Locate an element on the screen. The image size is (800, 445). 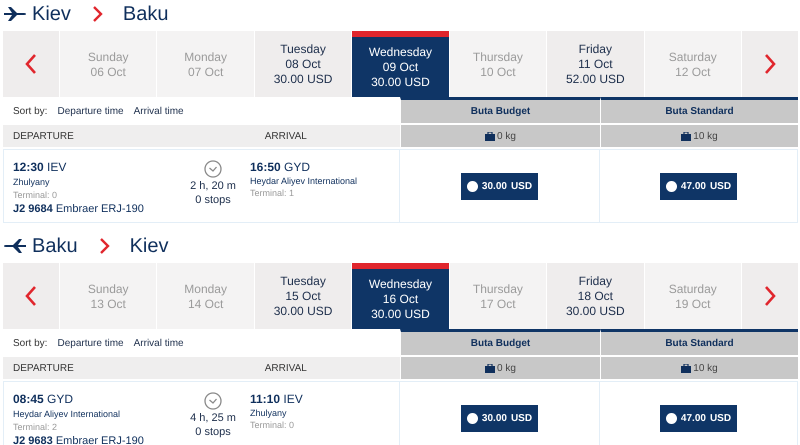
date-tab: Tuesday 15 Oct 30.00 USD is located at coordinates (303, 296).